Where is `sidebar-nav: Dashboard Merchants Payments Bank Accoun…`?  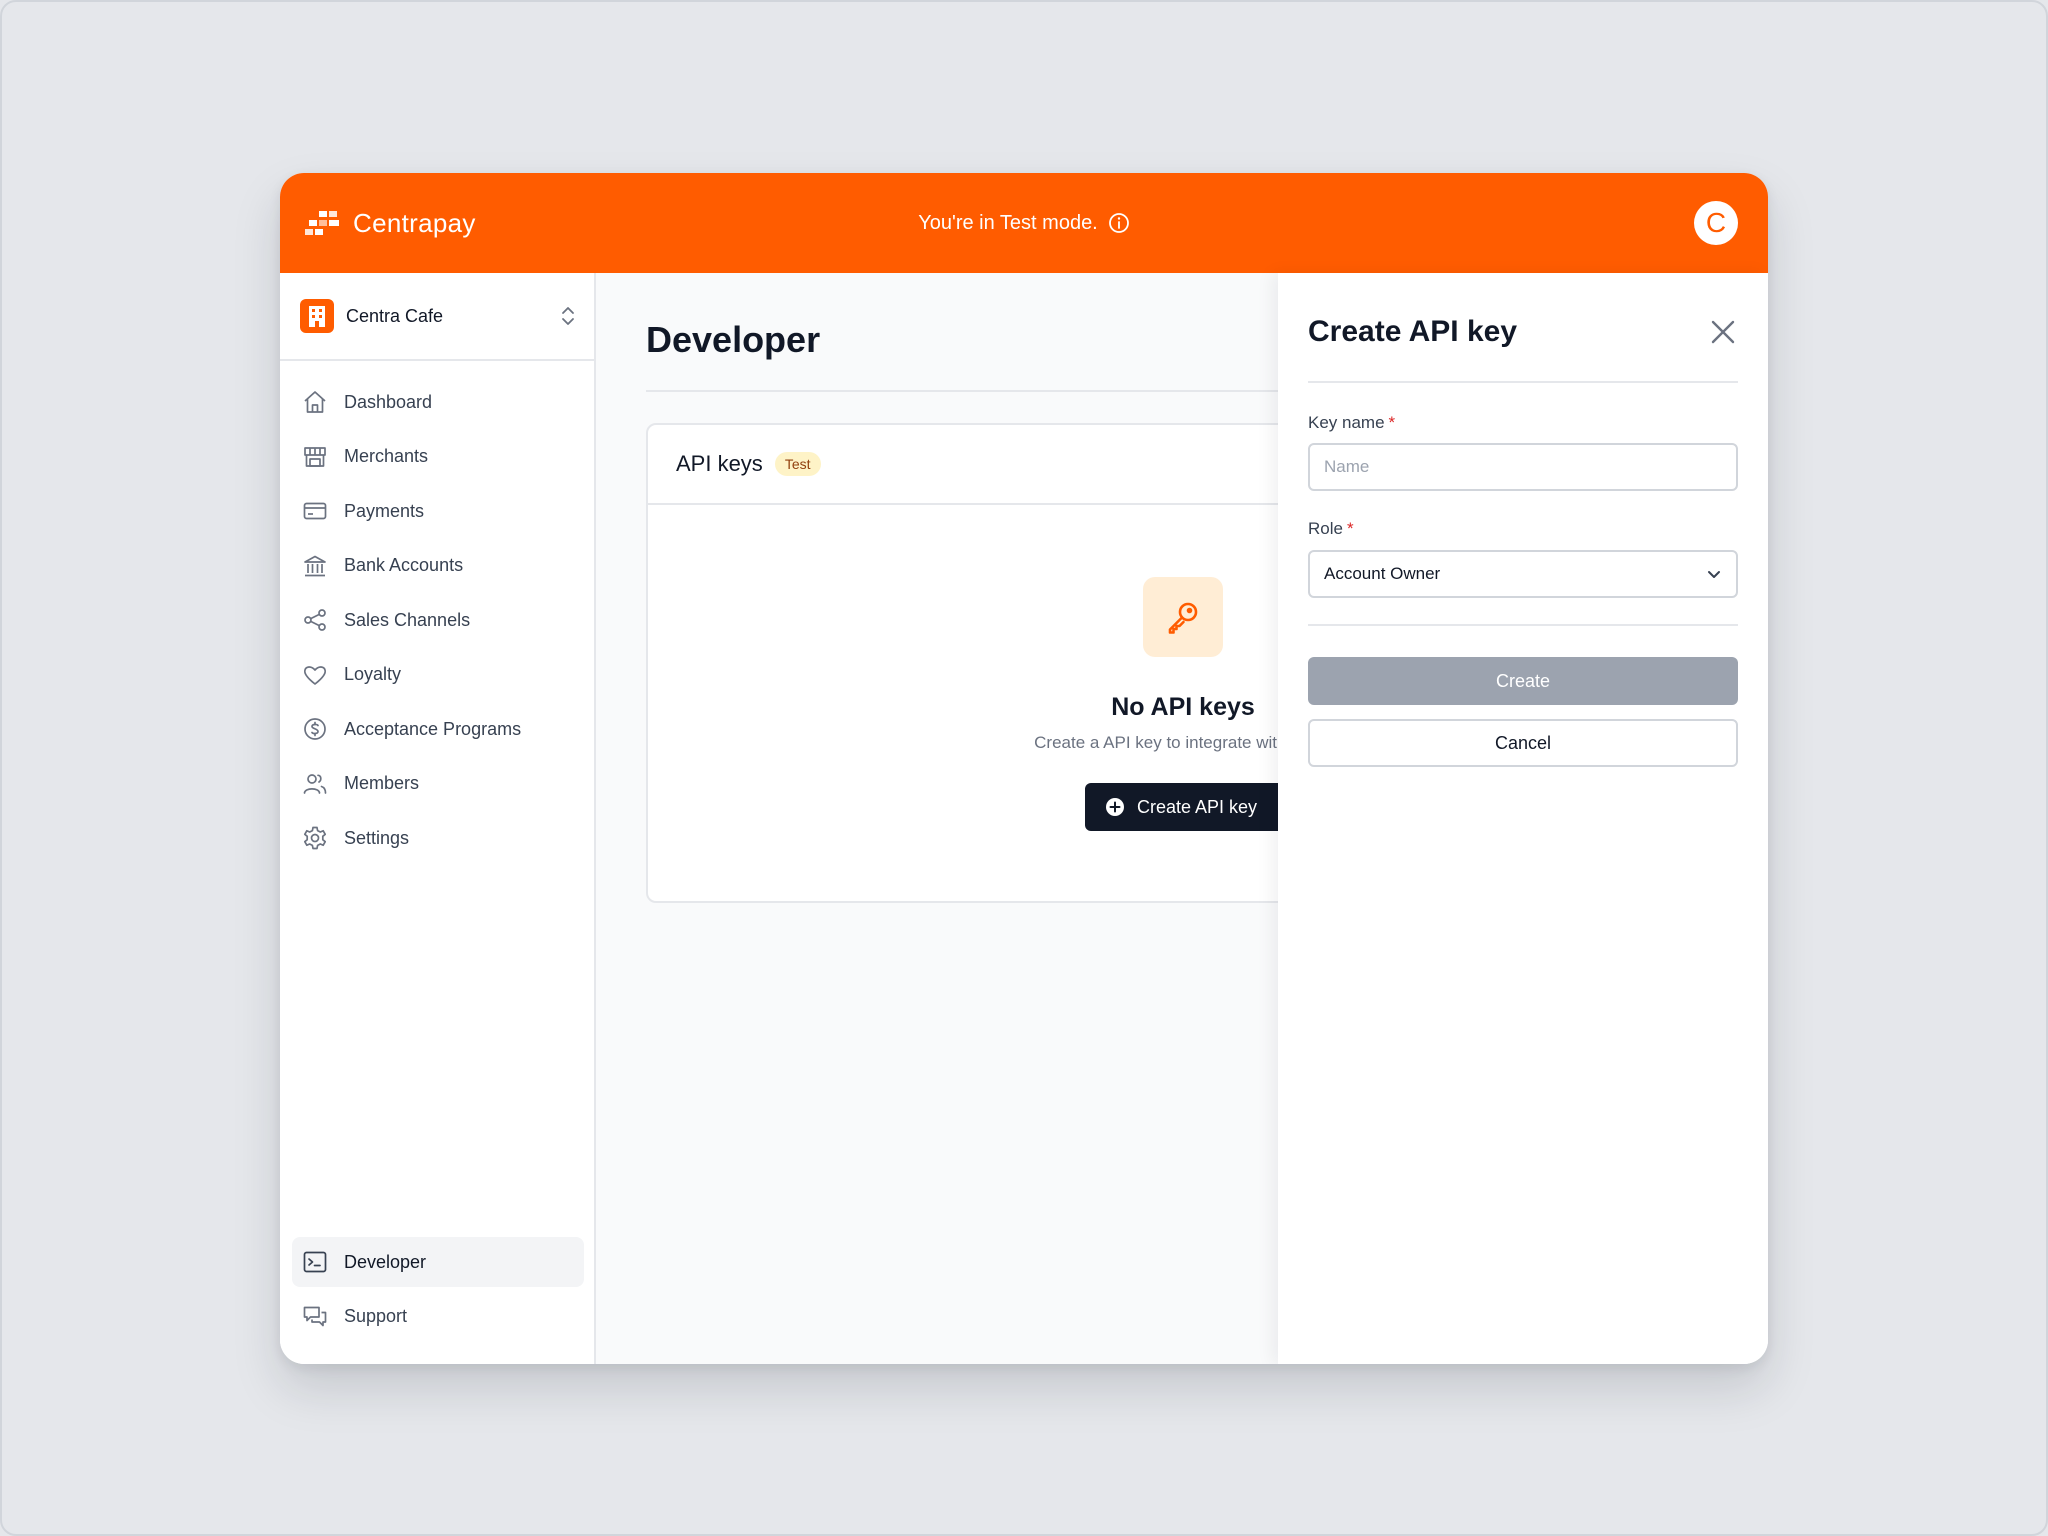
sidebar-nav: Dashboard Merchants Payments Bank Accoun… is located at coordinates (438, 622).